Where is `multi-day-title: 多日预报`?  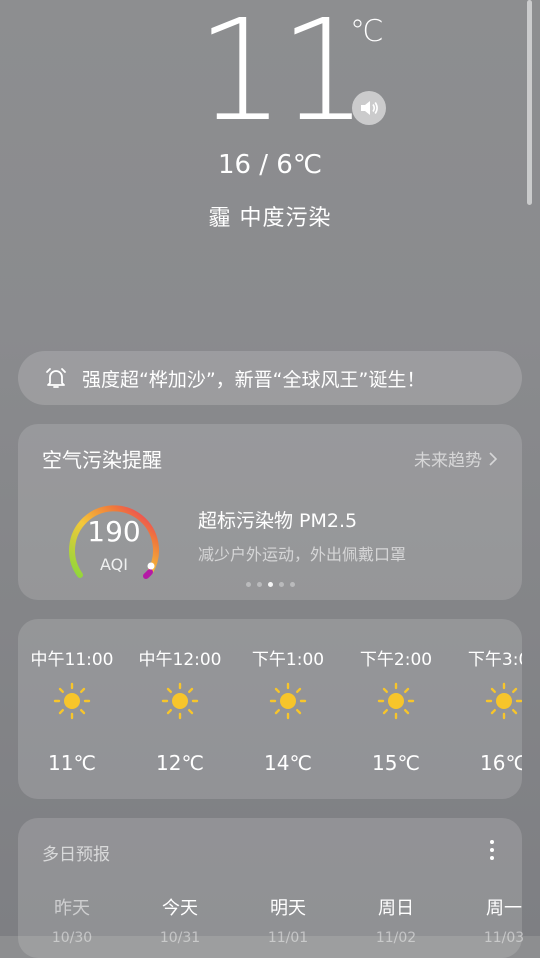
multi-day-title: 多日预报 is located at coordinates (76, 855).